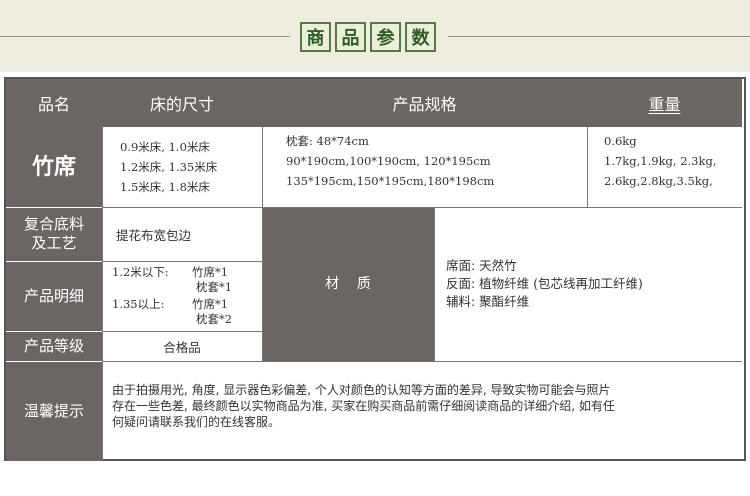 The width and height of the screenshot is (750, 496). I want to click on bed-size-item: 0.9米床, 1.0米床, so click(165, 147).